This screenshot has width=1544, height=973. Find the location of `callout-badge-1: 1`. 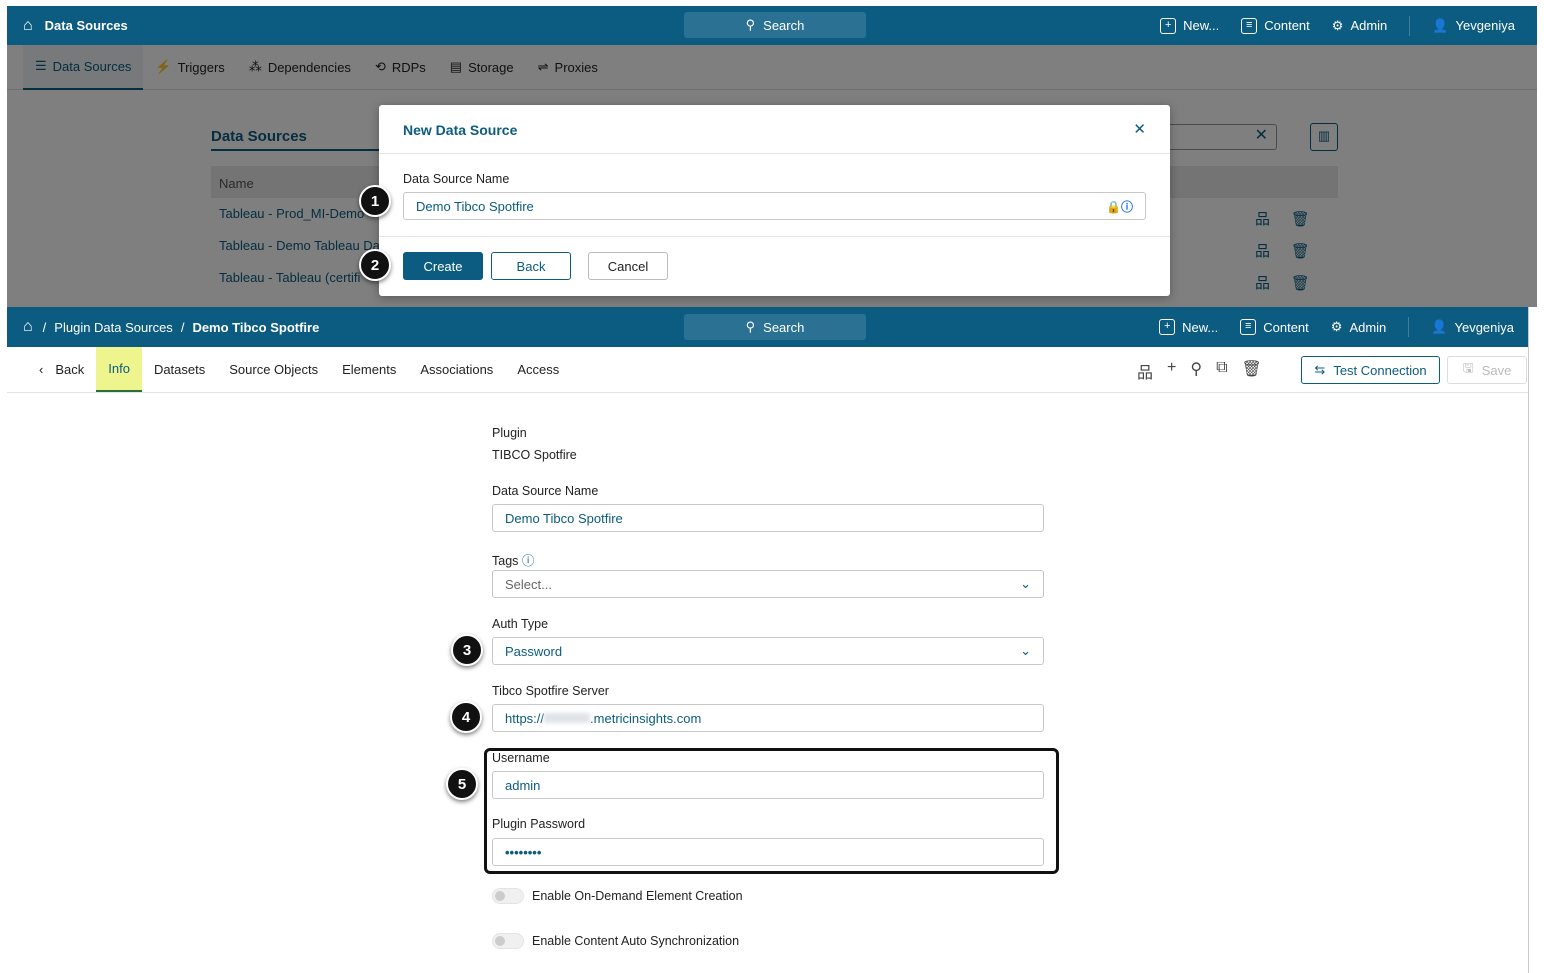

callout-badge-1: 1 is located at coordinates (375, 201).